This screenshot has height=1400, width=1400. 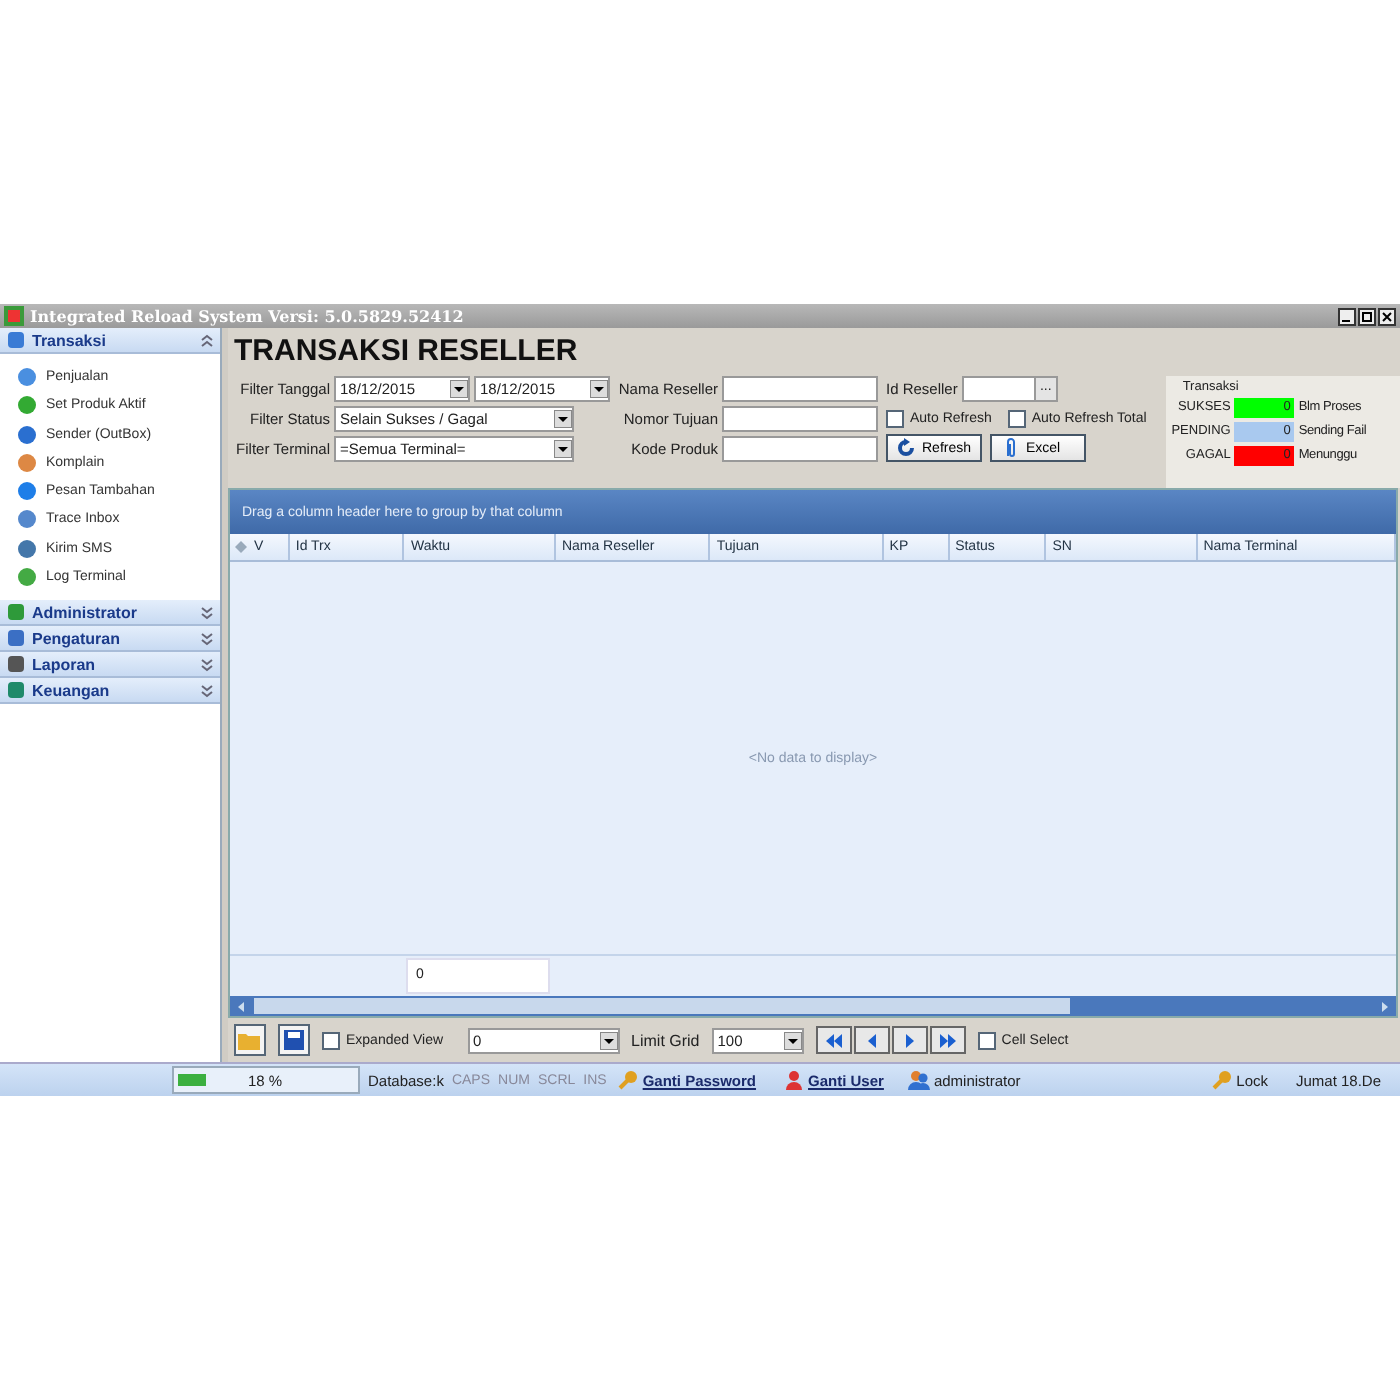 I want to click on group-label: Pengaturan, so click(x=77, y=638).